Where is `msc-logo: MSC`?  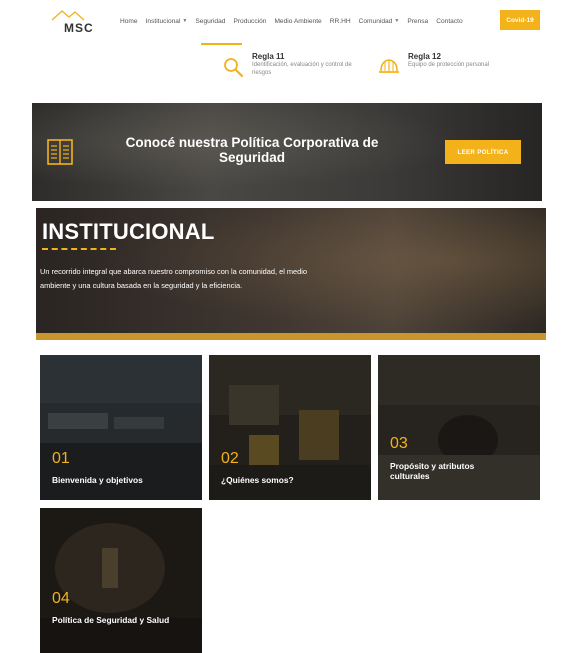 msc-logo: MSC is located at coordinates (75, 22).